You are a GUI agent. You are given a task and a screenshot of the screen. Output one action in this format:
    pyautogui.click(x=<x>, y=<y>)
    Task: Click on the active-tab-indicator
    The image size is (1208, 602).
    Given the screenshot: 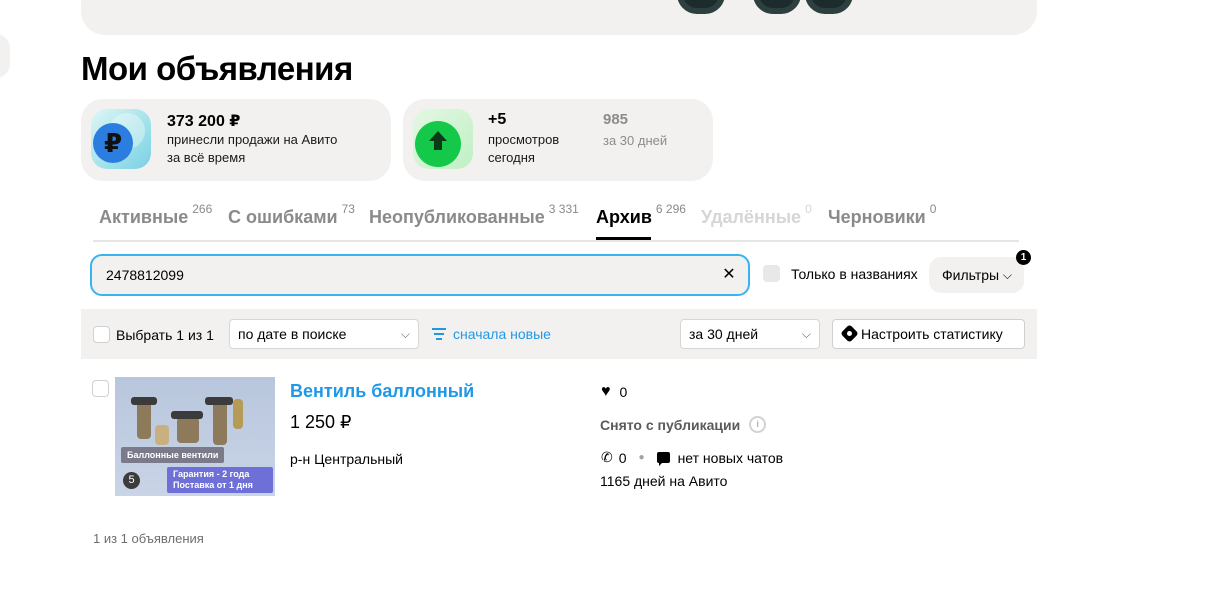 What is the action you would take?
    pyautogui.click(x=623, y=238)
    